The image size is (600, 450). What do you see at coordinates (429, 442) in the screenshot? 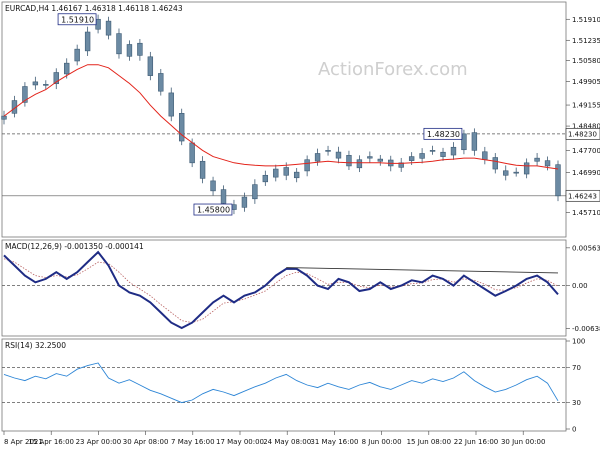
I see `x-tick-label: 15 Jun 08:00` at bounding box center [429, 442].